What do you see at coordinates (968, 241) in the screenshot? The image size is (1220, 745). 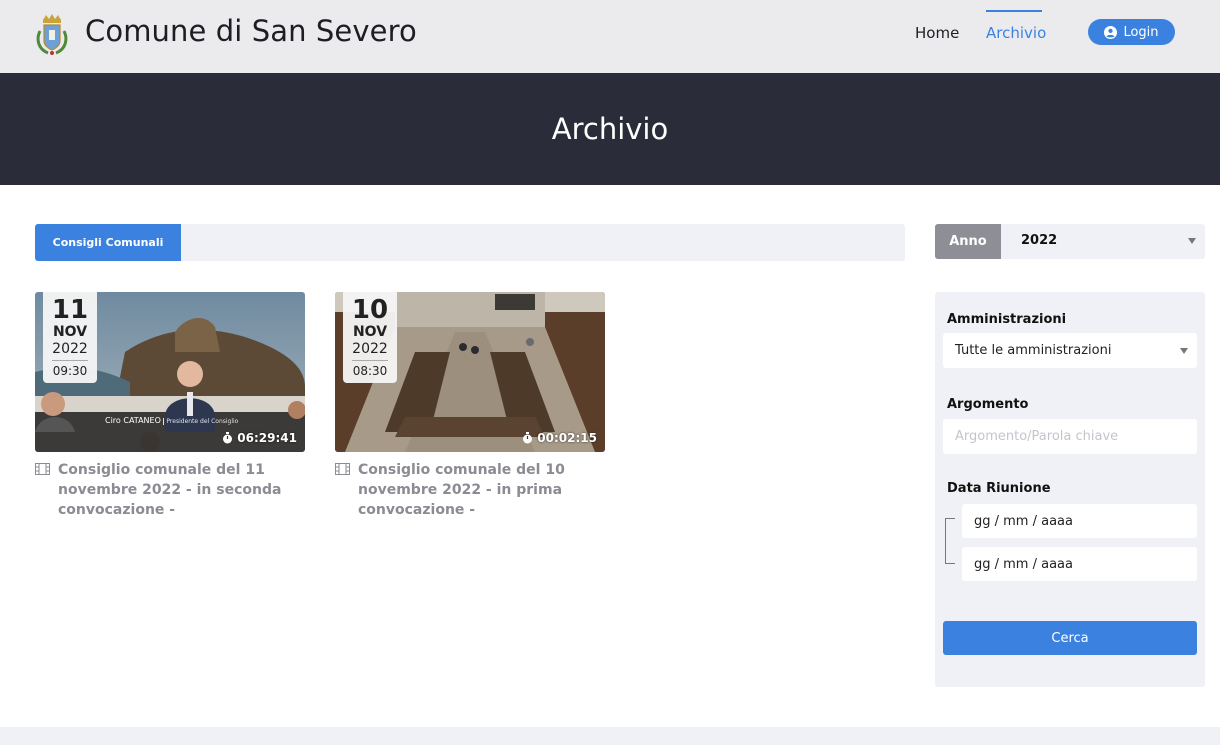 I see `year-select-label: Anno` at bounding box center [968, 241].